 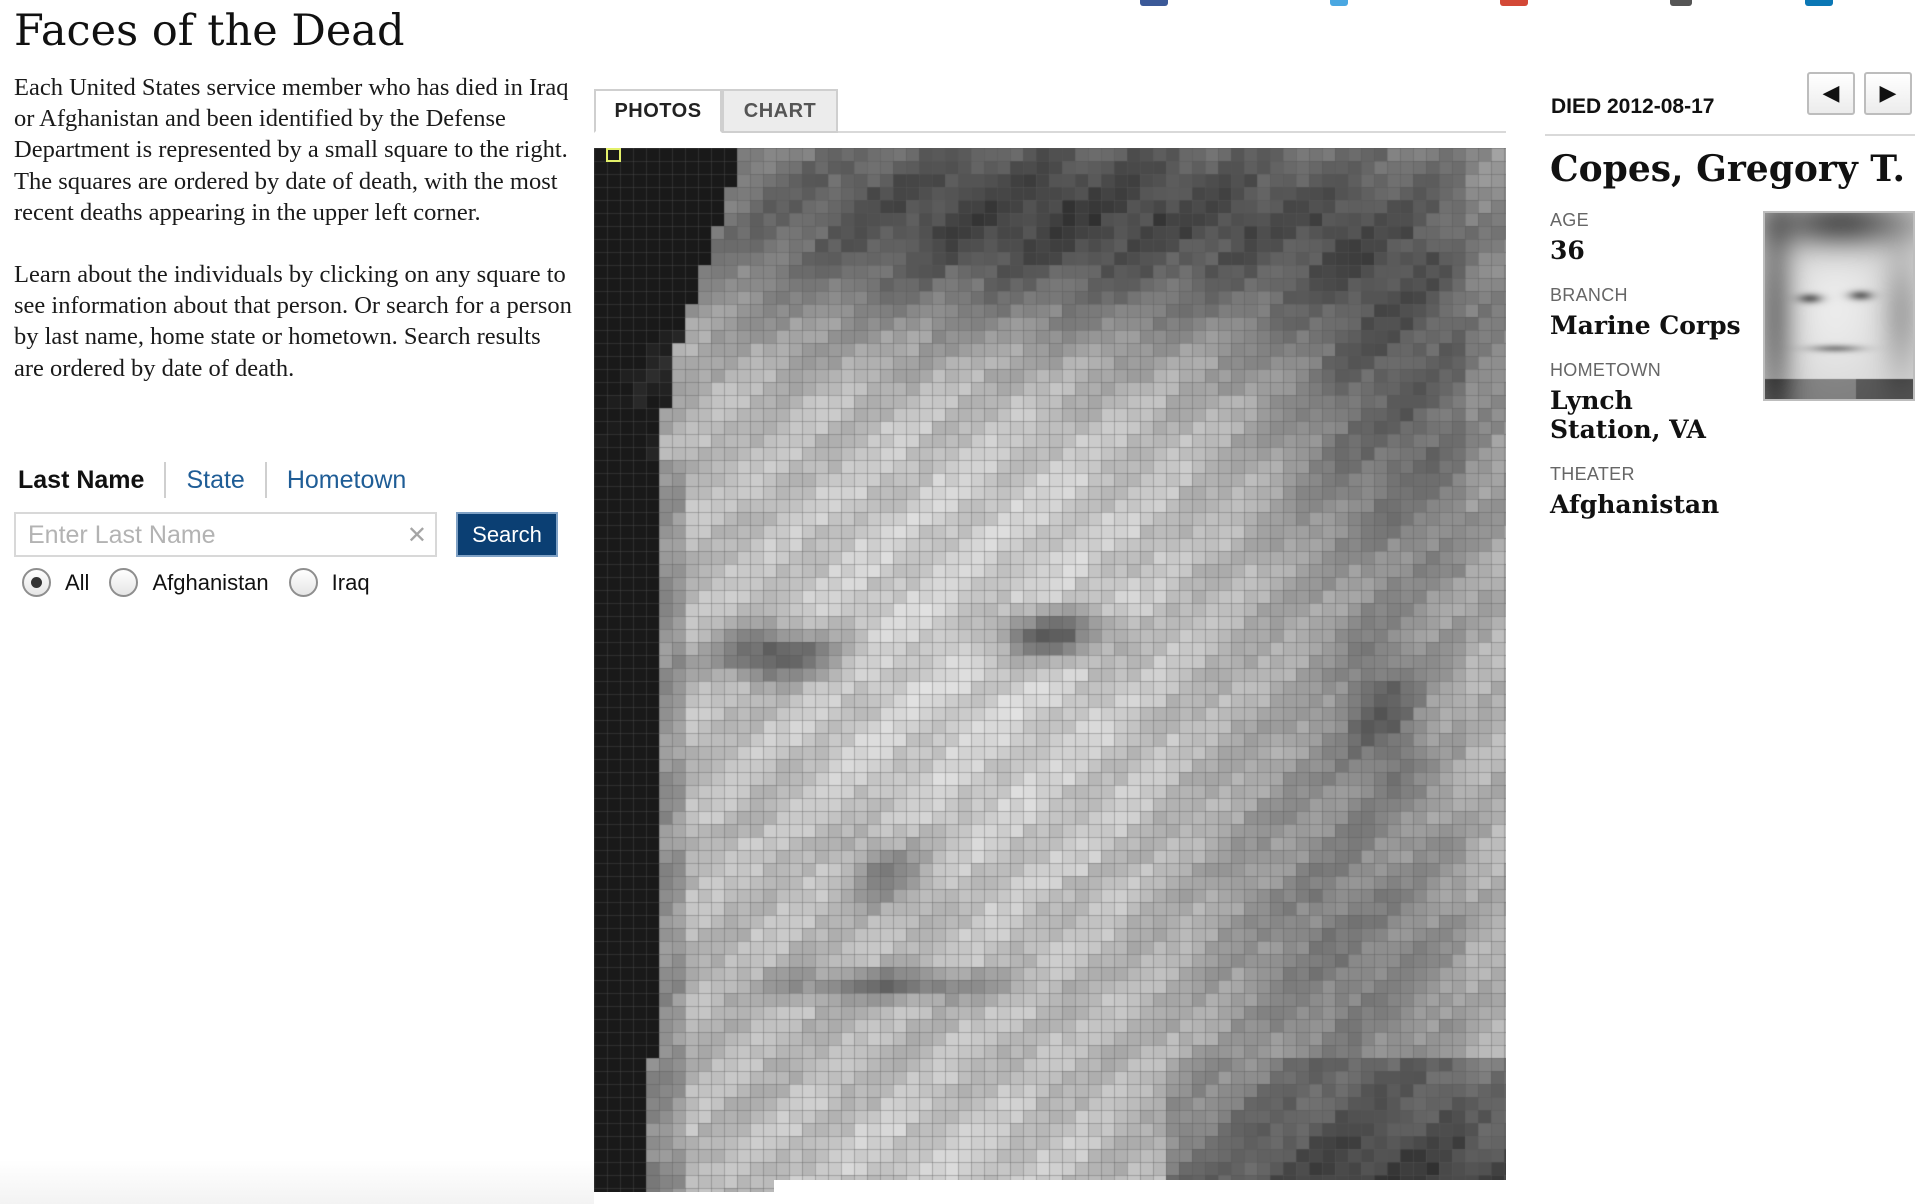 I want to click on age-label: AGE, so click(x=1569, y=220).